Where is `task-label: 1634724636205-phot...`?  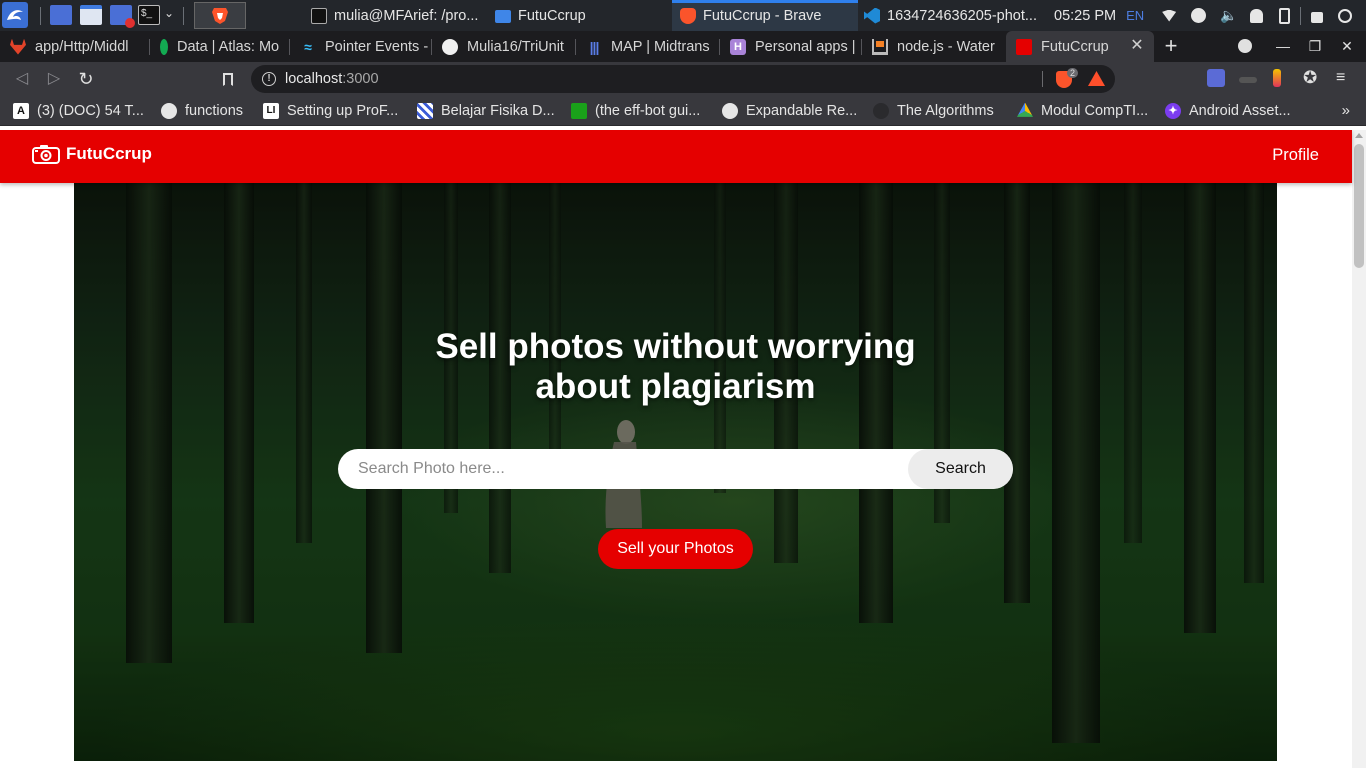
task-label: 1634724636205-phot... is located at coordinates (962, 15).